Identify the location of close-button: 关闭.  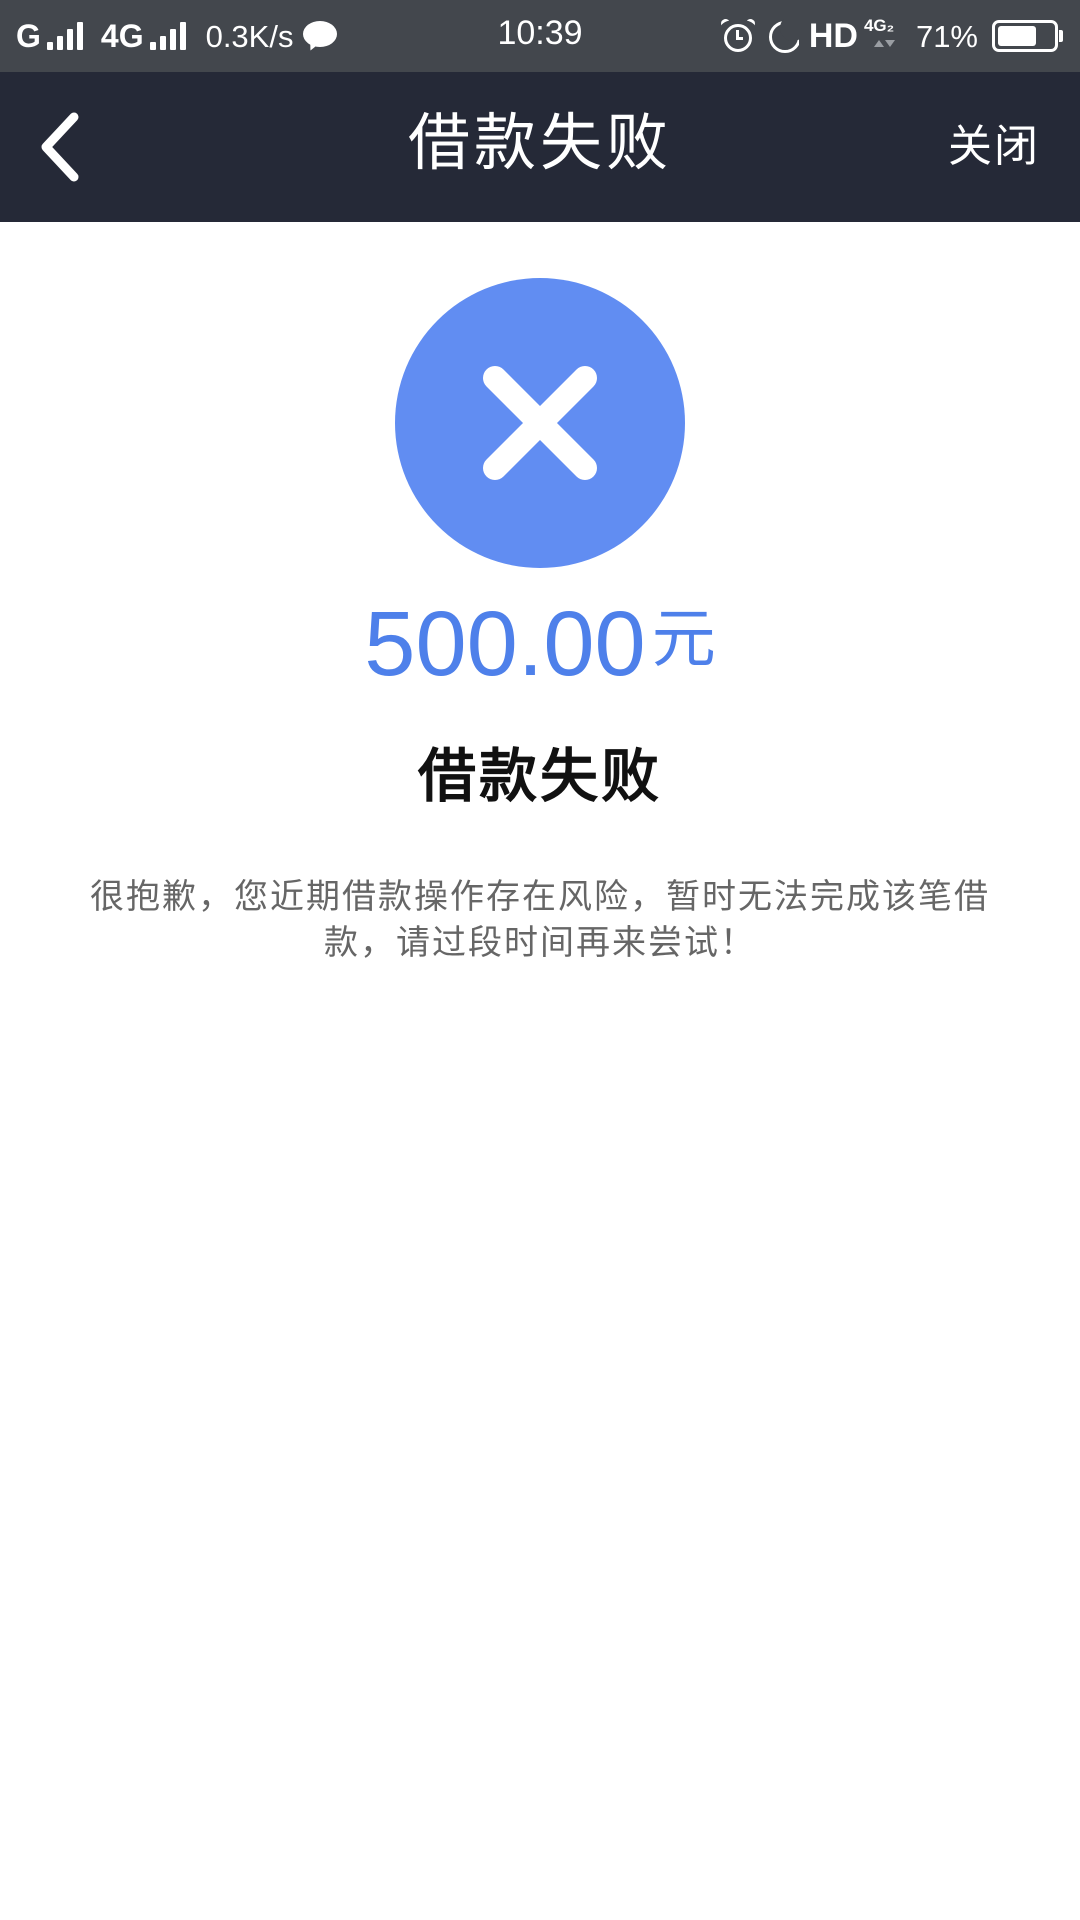
(994, 147).